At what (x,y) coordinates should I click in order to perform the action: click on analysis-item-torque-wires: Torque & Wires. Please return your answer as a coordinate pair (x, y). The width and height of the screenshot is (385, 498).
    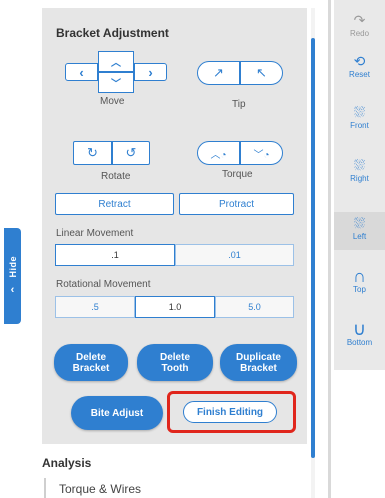
    Looking at the image, I should click on (100, 489).